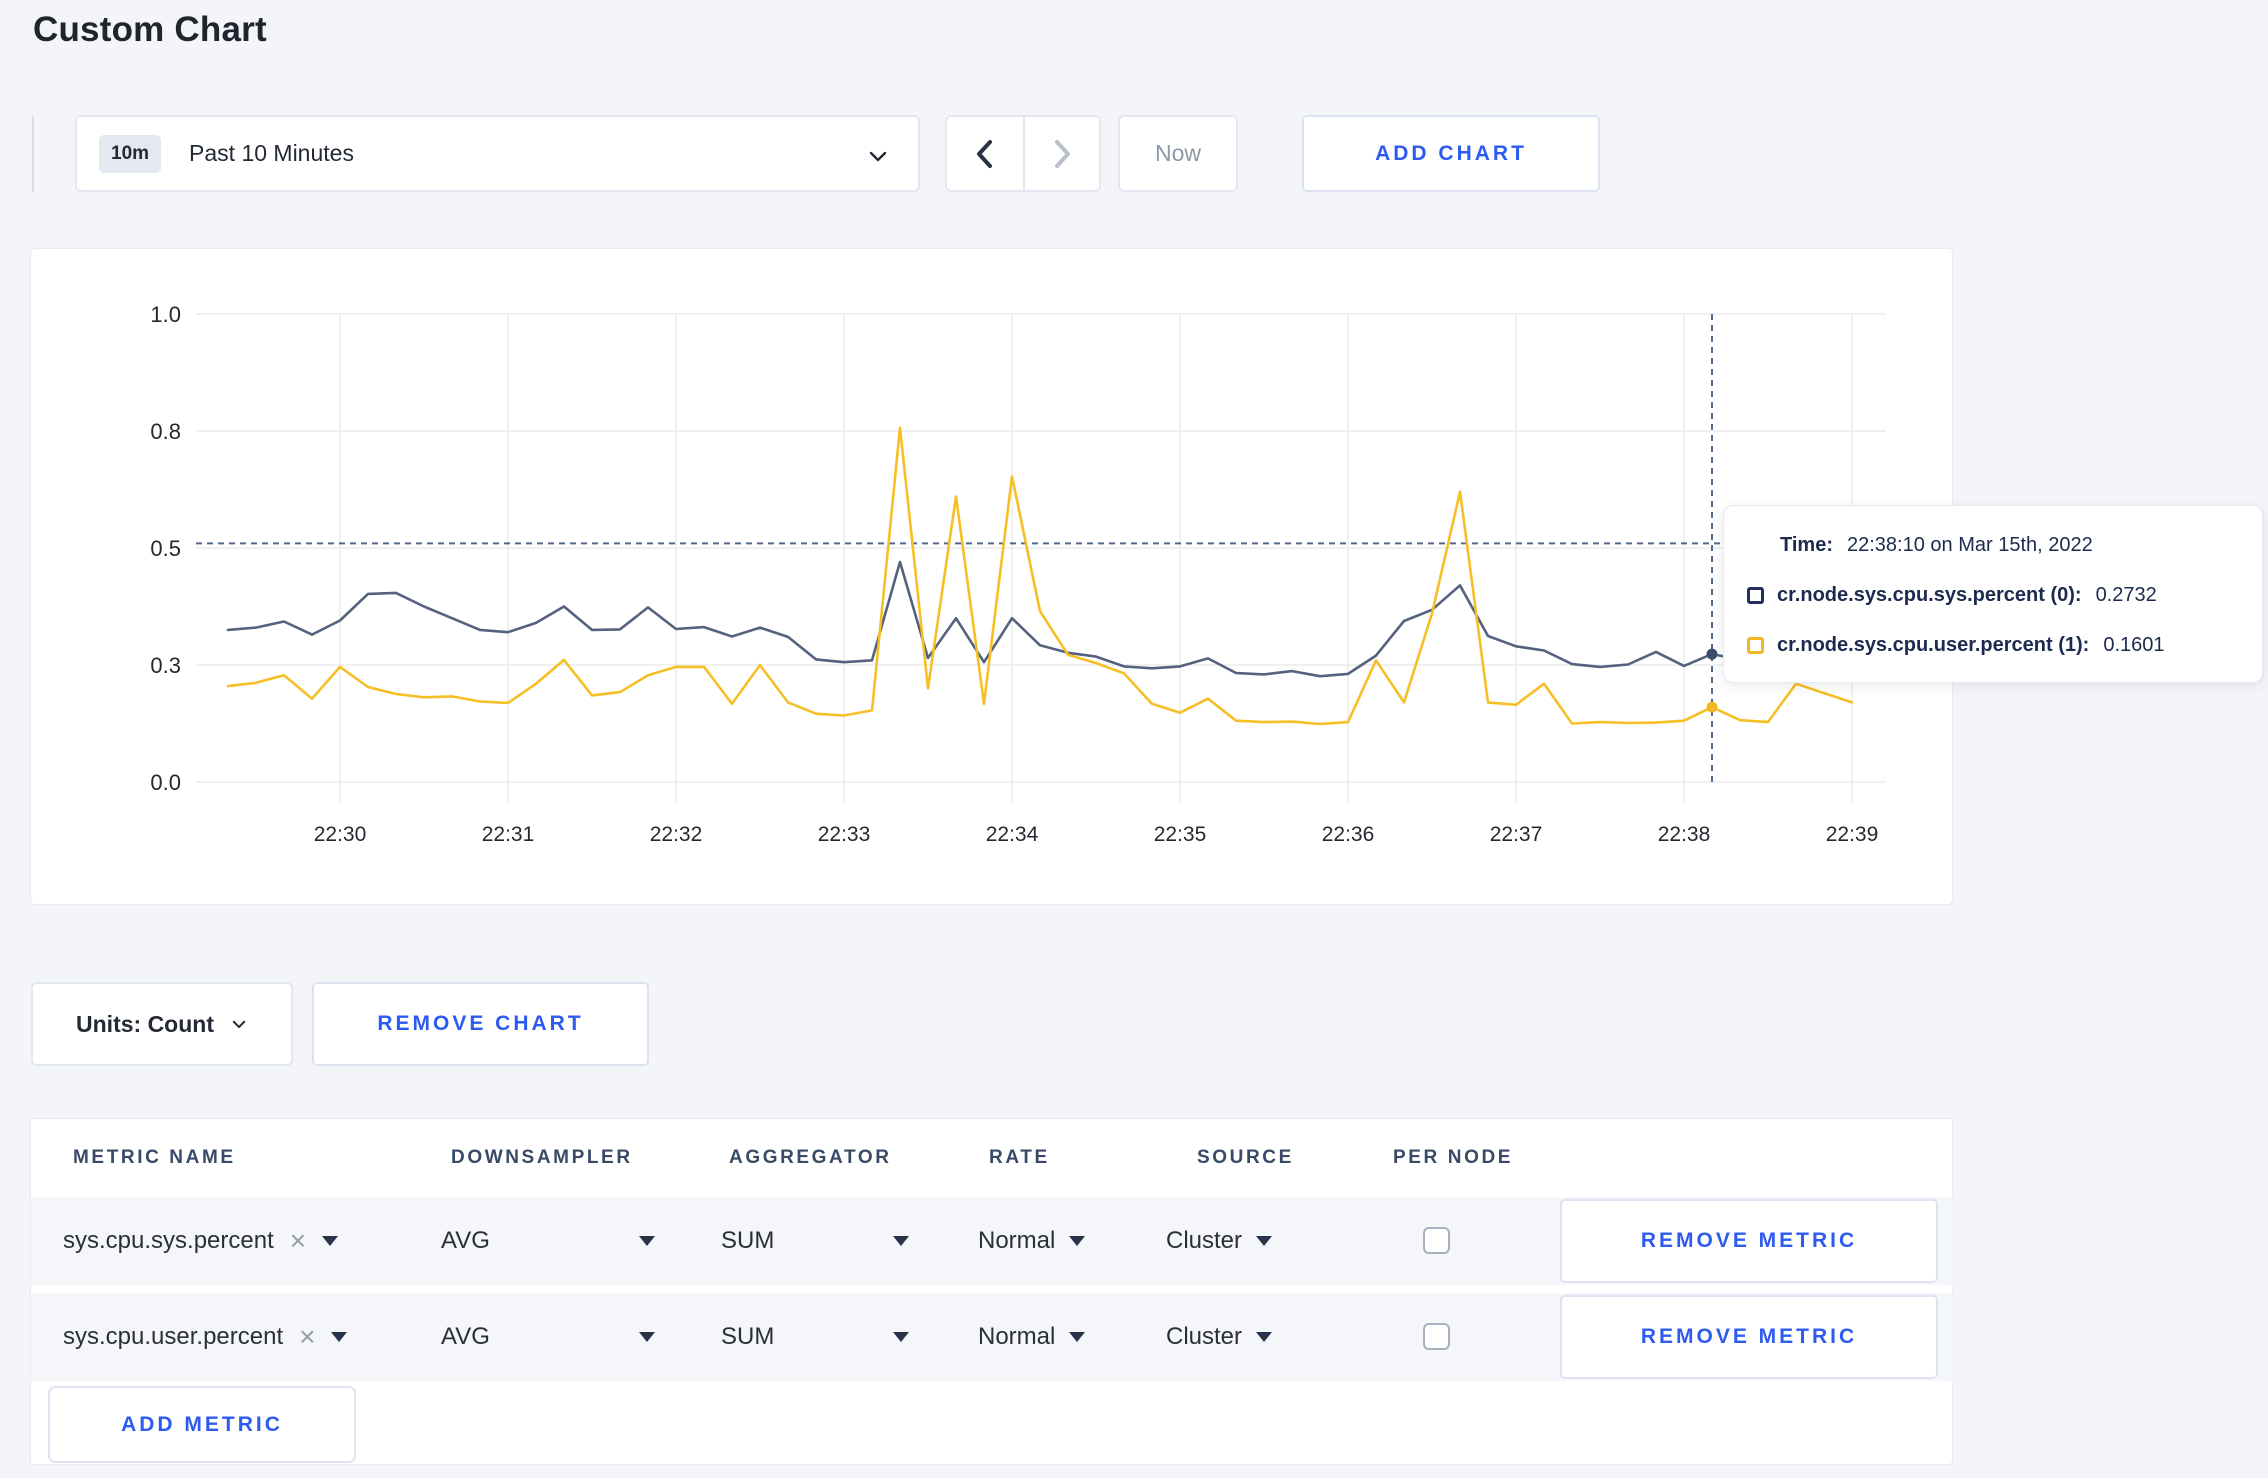 This screenshot has width=2268, height=1478. I want to click on next-time-button, so click(1061, 153).